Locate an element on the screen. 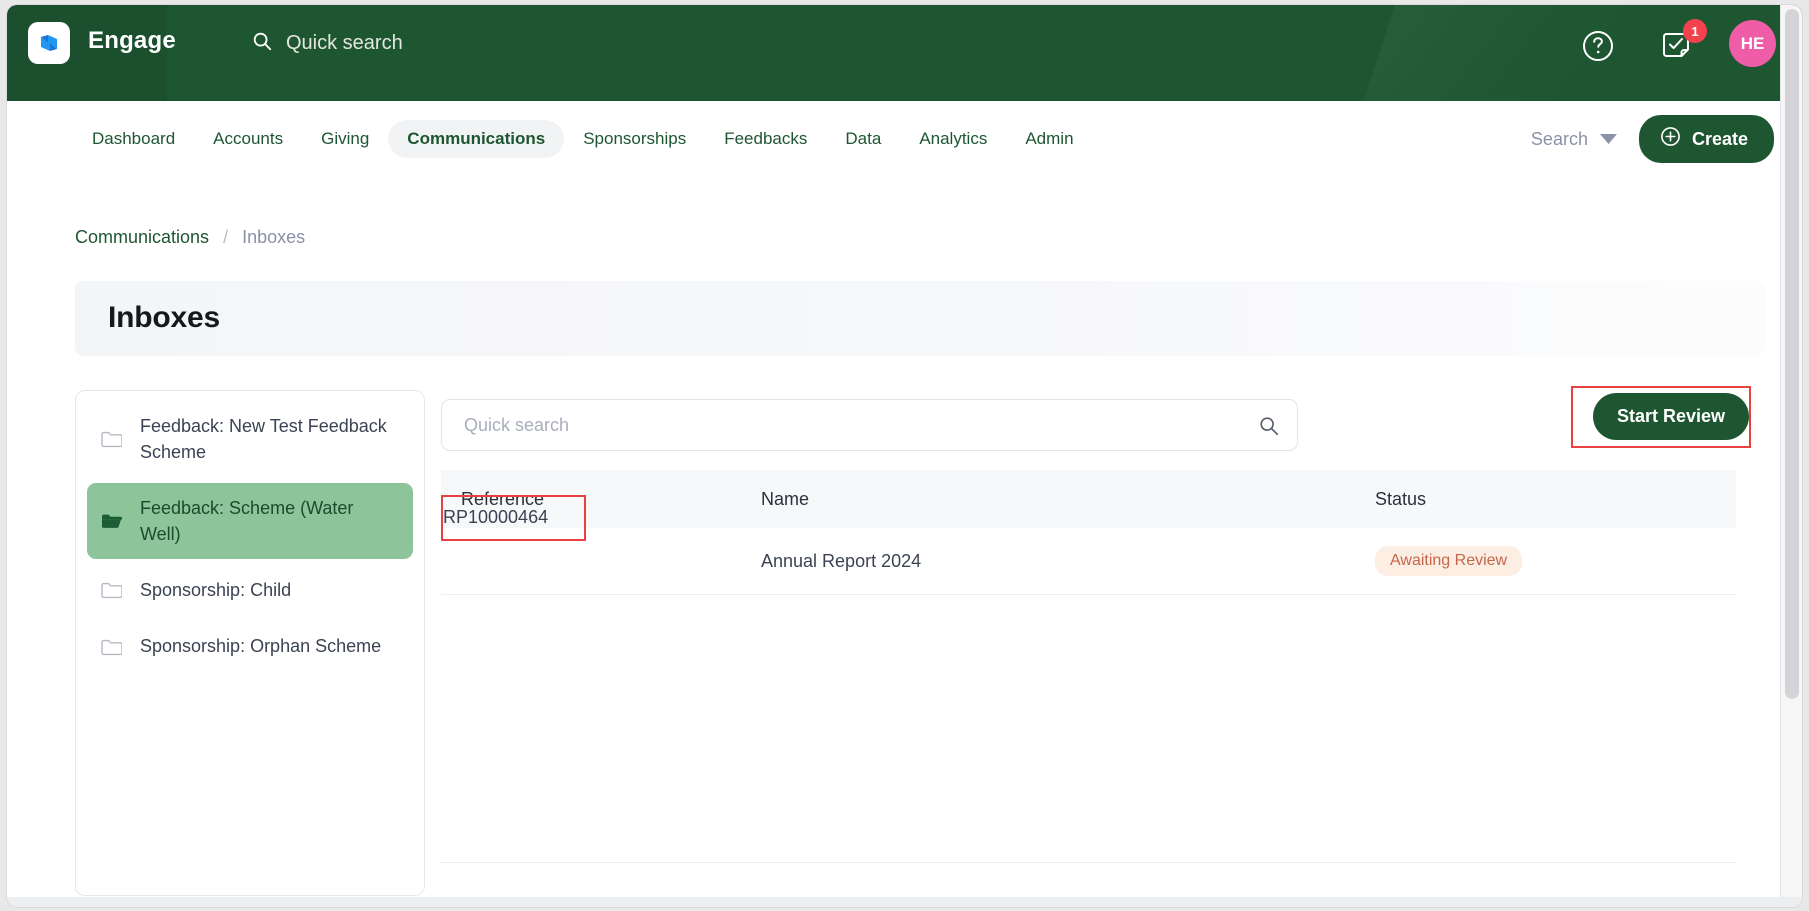 The height and width of the screenshot is (911, 1809). vertical-scrollbar-track is located at coordinates (1791, 456).